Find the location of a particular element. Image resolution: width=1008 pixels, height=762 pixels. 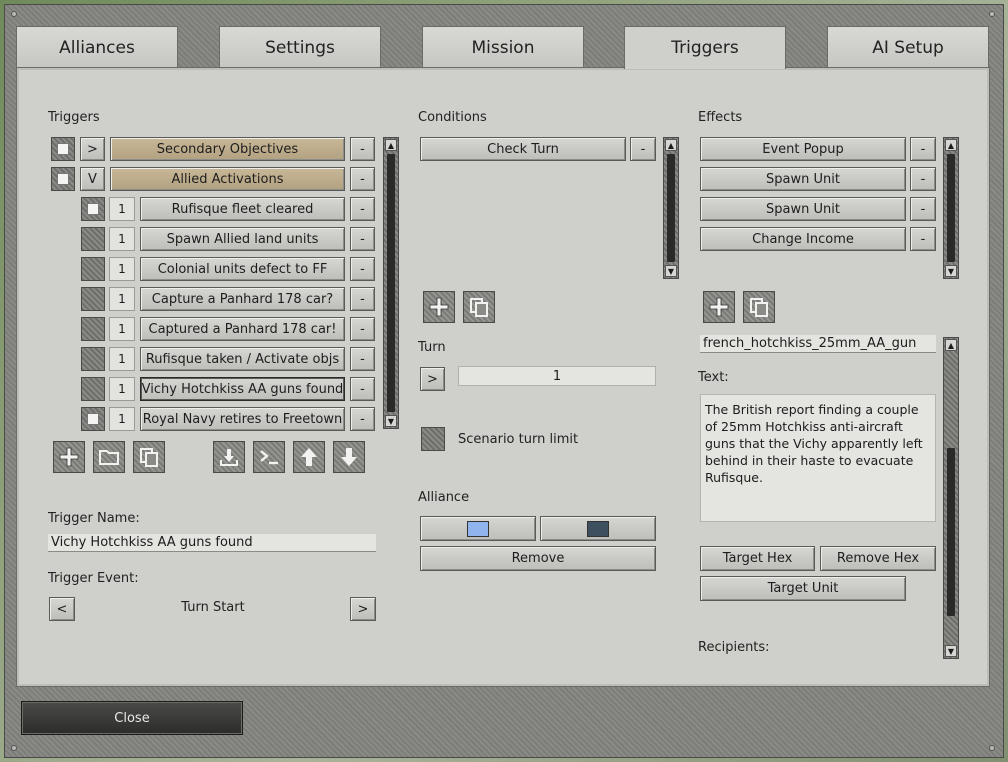

group-expand-button: > is located at coordinates (92, 149).